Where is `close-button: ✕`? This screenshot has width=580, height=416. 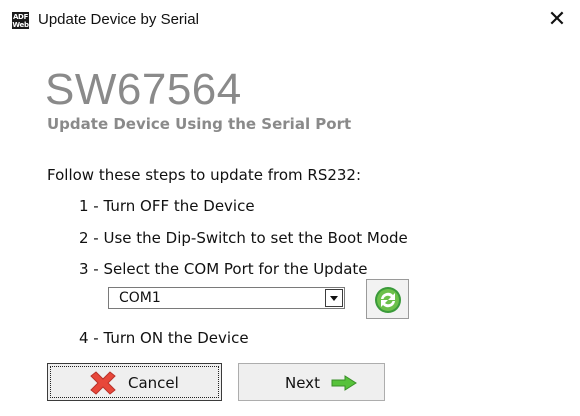
close-button: ✕ is located at coordinates (557, 21).